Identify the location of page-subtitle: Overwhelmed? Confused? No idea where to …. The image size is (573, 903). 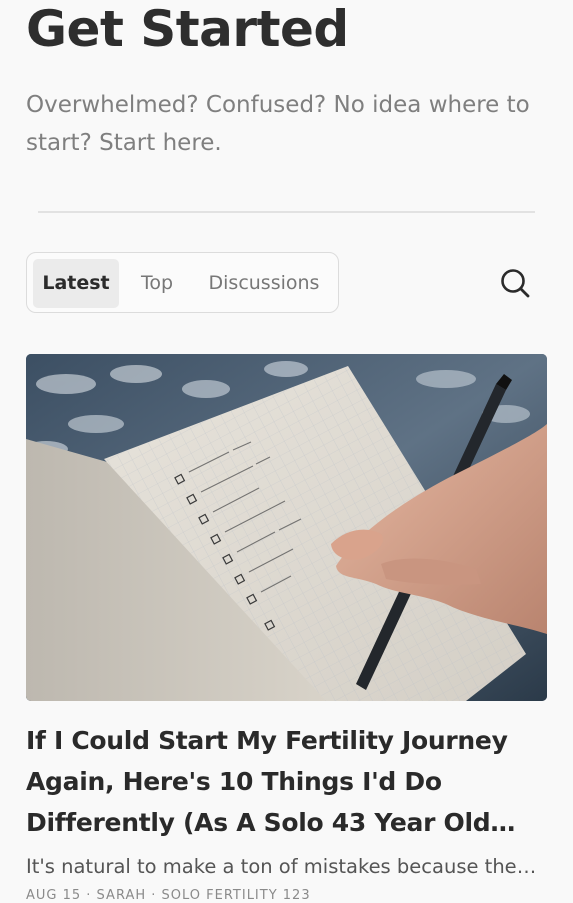
(278, 124).